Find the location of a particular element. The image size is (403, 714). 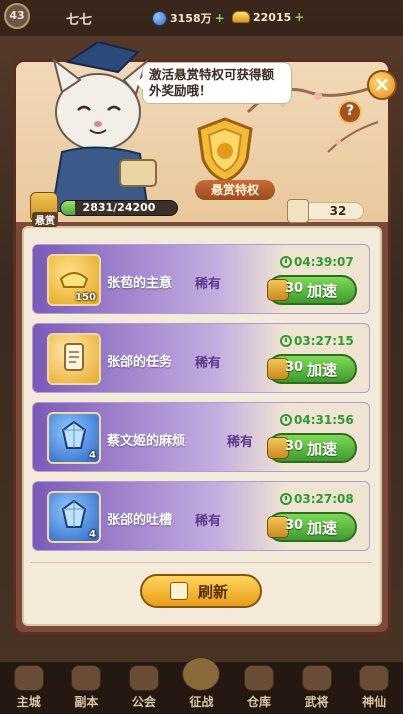

task-timer-text: 03:27:08 is located at coordinates (324, 499).